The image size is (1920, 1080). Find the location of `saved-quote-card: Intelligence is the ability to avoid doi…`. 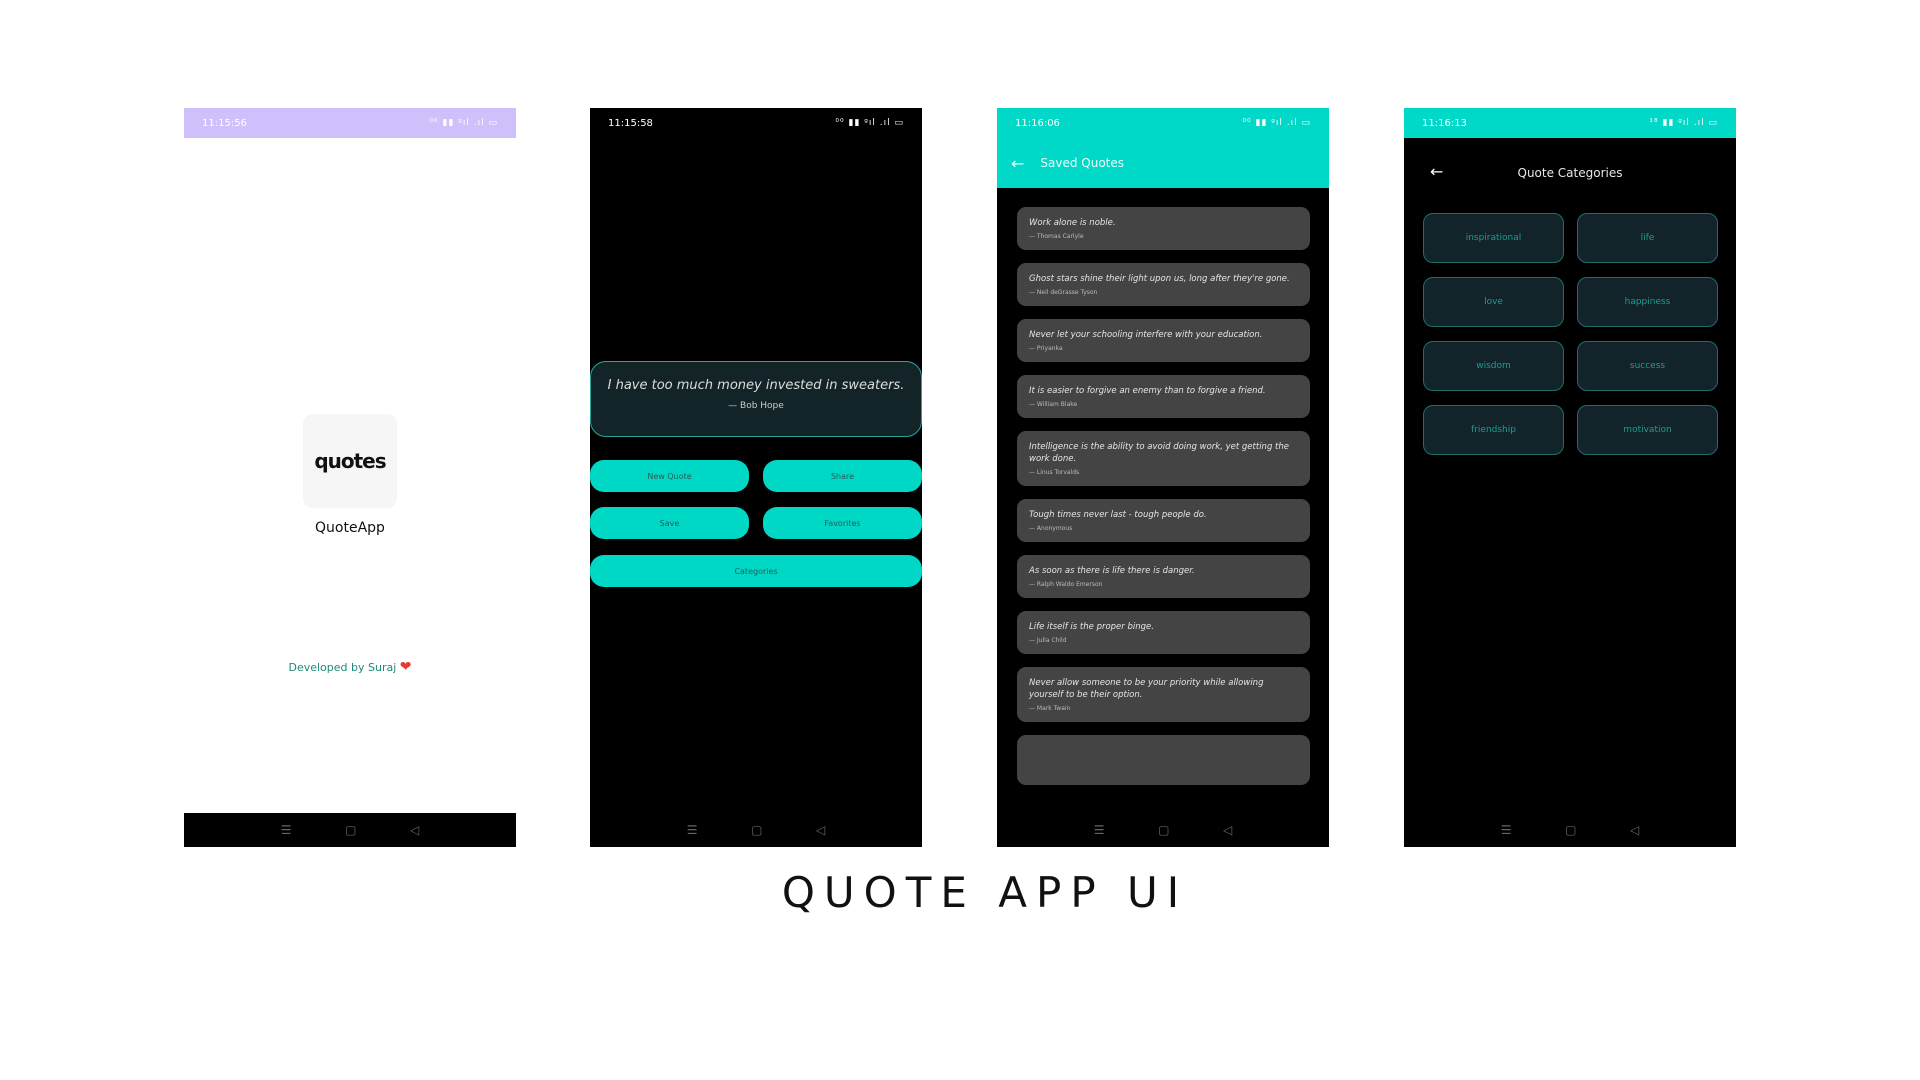

saved-quote-card: Intelligence is the ability to avoid doi… is located at coordinates (1163, 458).